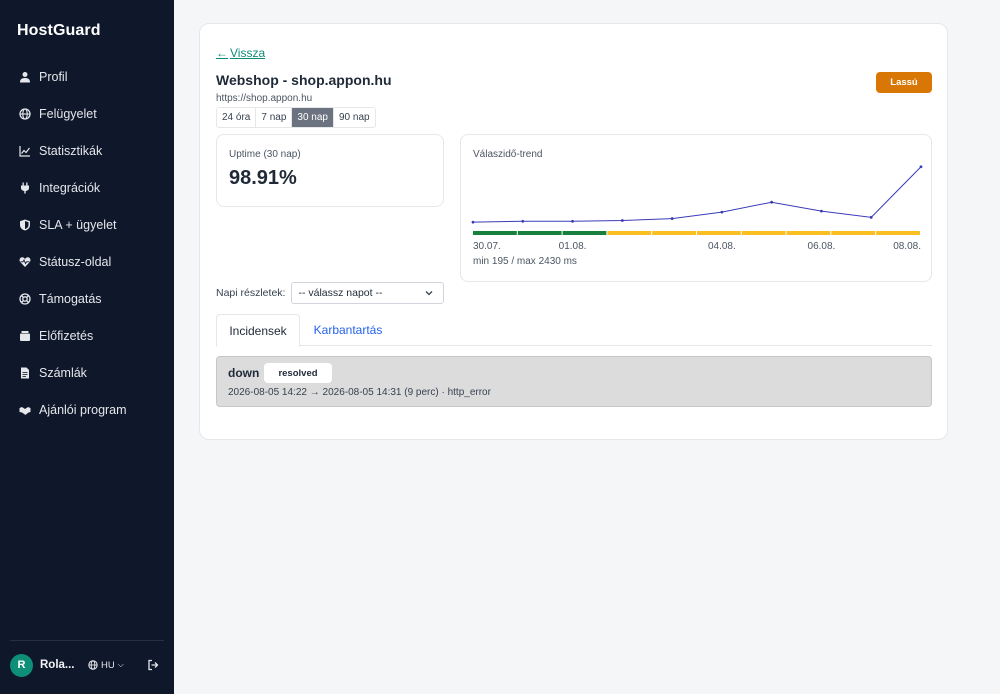  What do you see at coordinates (244, 373) in the screenshot?
I see `incident-kind: down` at bounding box center [244, 373].